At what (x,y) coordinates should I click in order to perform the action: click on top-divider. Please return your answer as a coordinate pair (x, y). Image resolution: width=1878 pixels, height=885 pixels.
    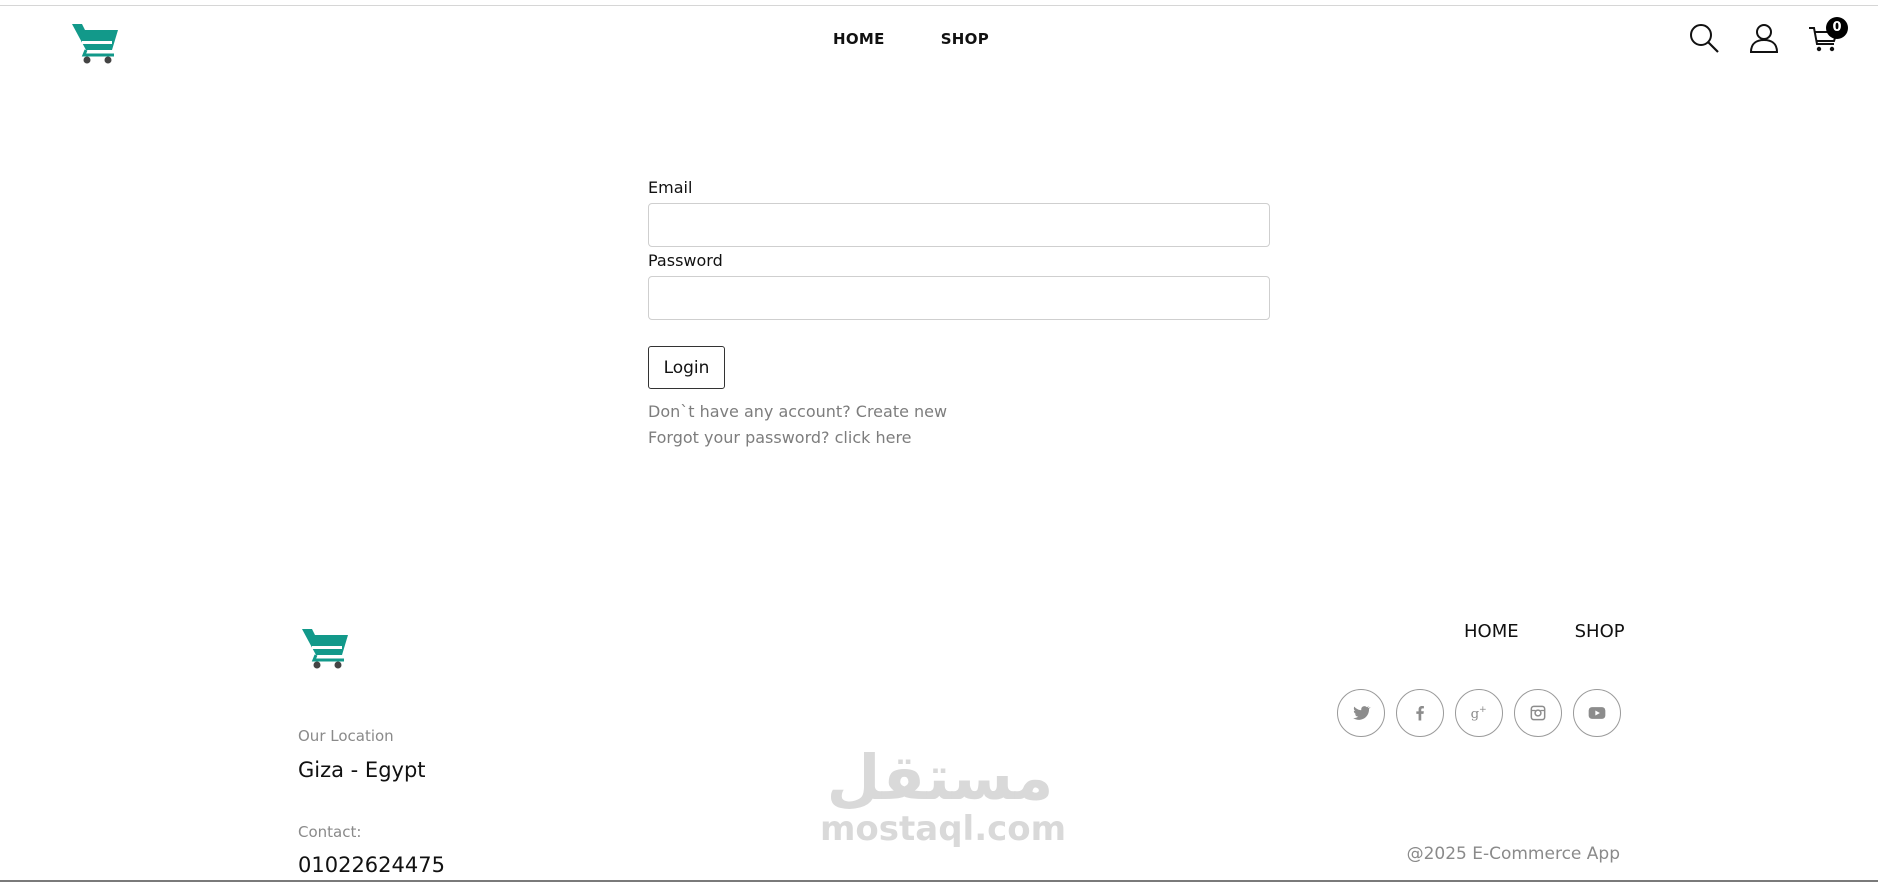
    Looking at the image, I should click on (939, 5).